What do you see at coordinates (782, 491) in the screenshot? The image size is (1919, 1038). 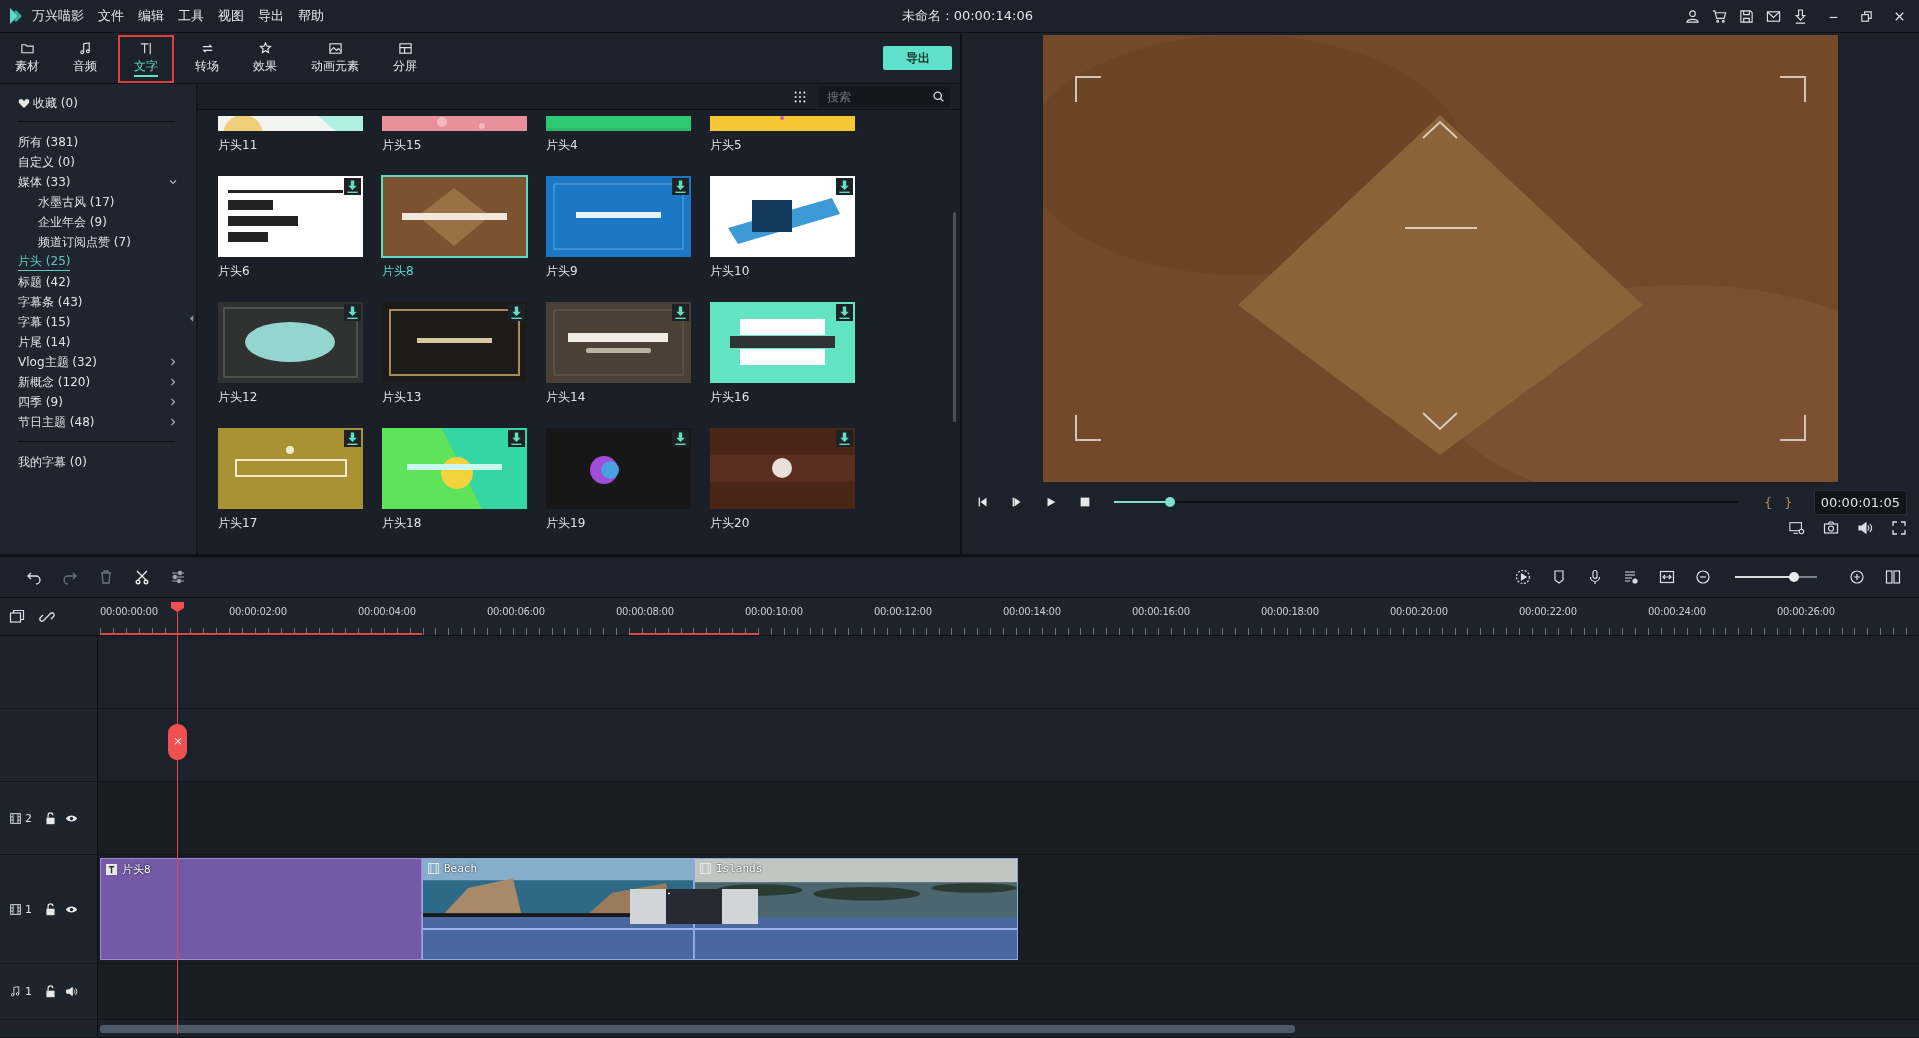 I see `template-card: 片头20` at bounding box center [782, 491].